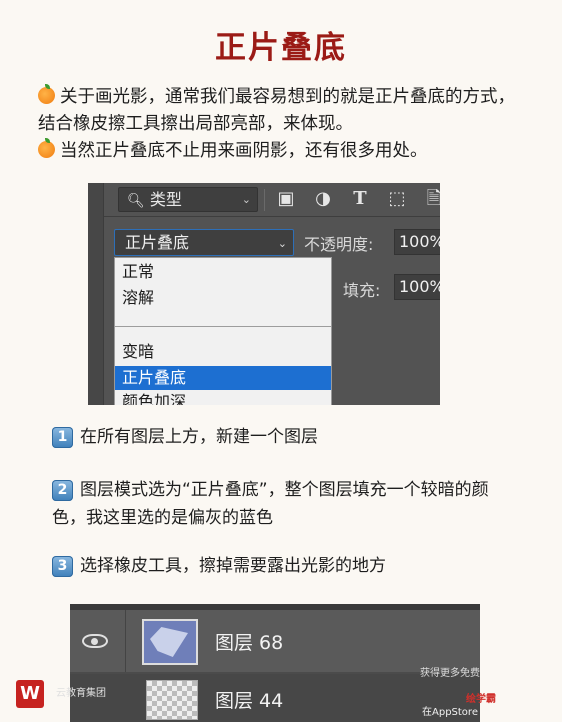 This screenshot has height=722, width=562. I want to click on menu-item-normal: 正常, so click(223, 272).